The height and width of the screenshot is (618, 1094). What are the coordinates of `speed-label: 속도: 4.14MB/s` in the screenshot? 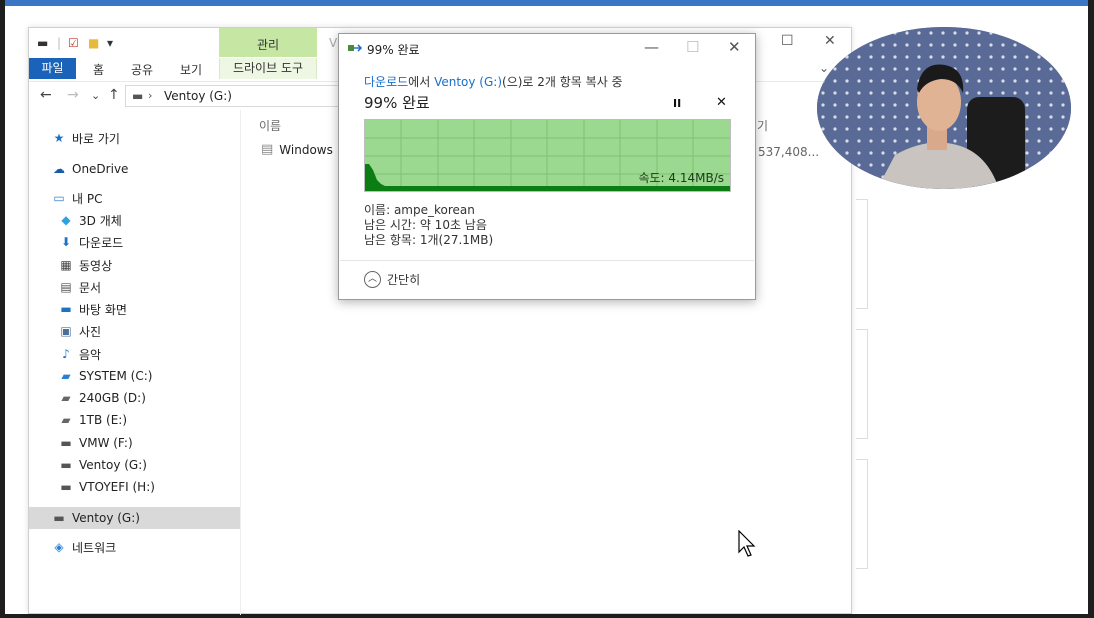 It's located at (681, 178).